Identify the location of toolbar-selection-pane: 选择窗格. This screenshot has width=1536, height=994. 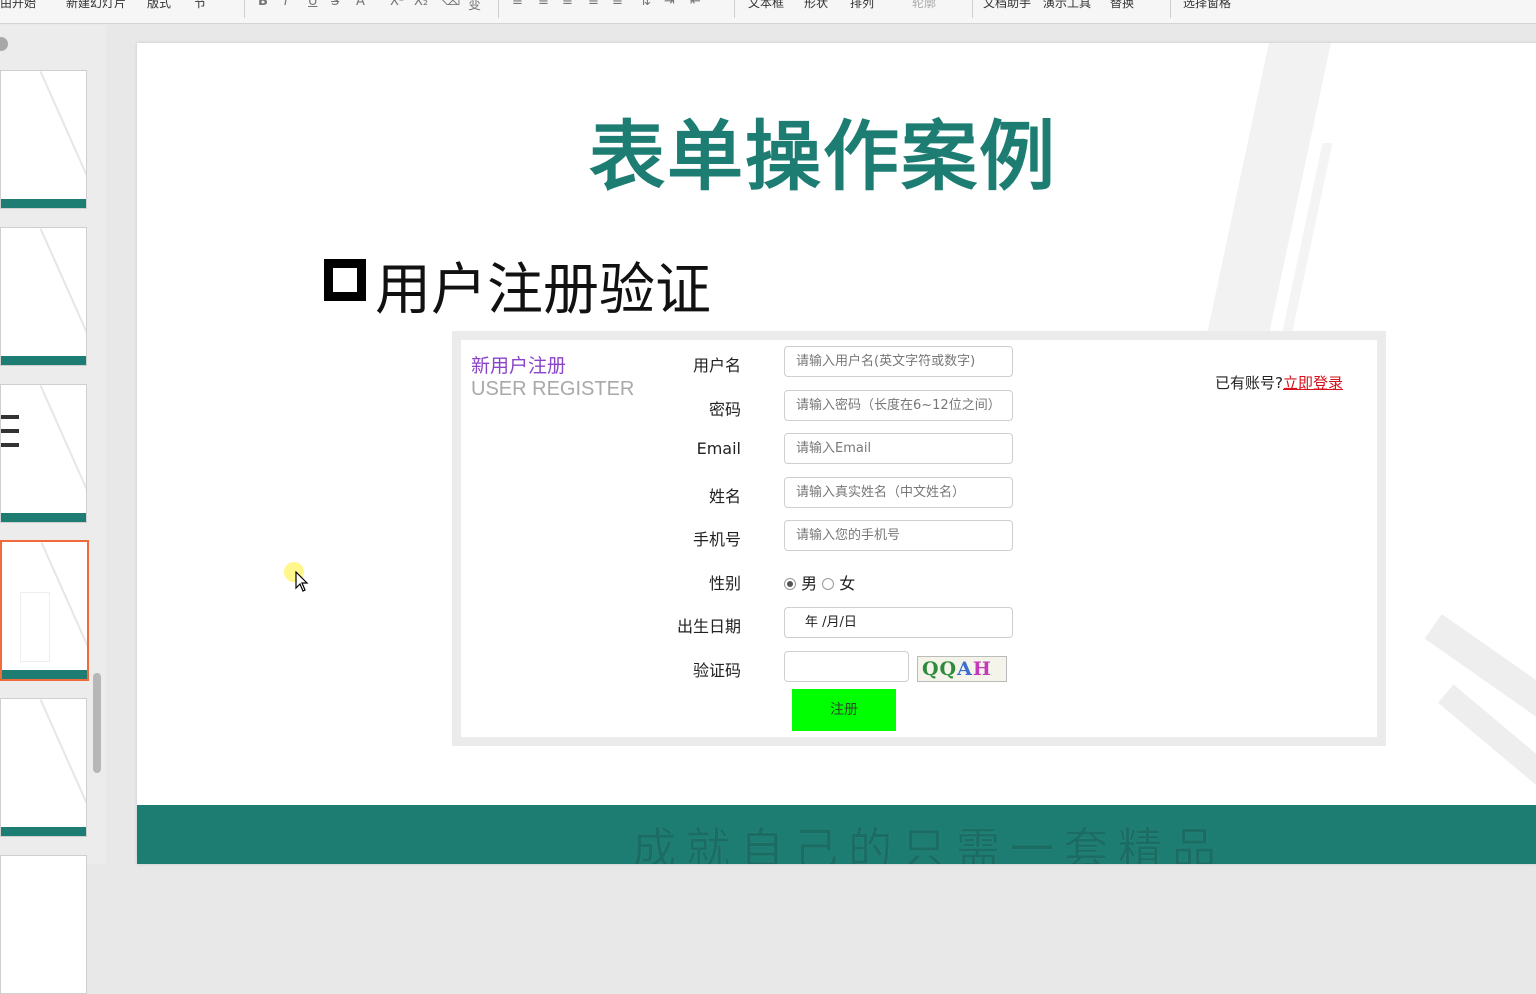
(1207, 5).